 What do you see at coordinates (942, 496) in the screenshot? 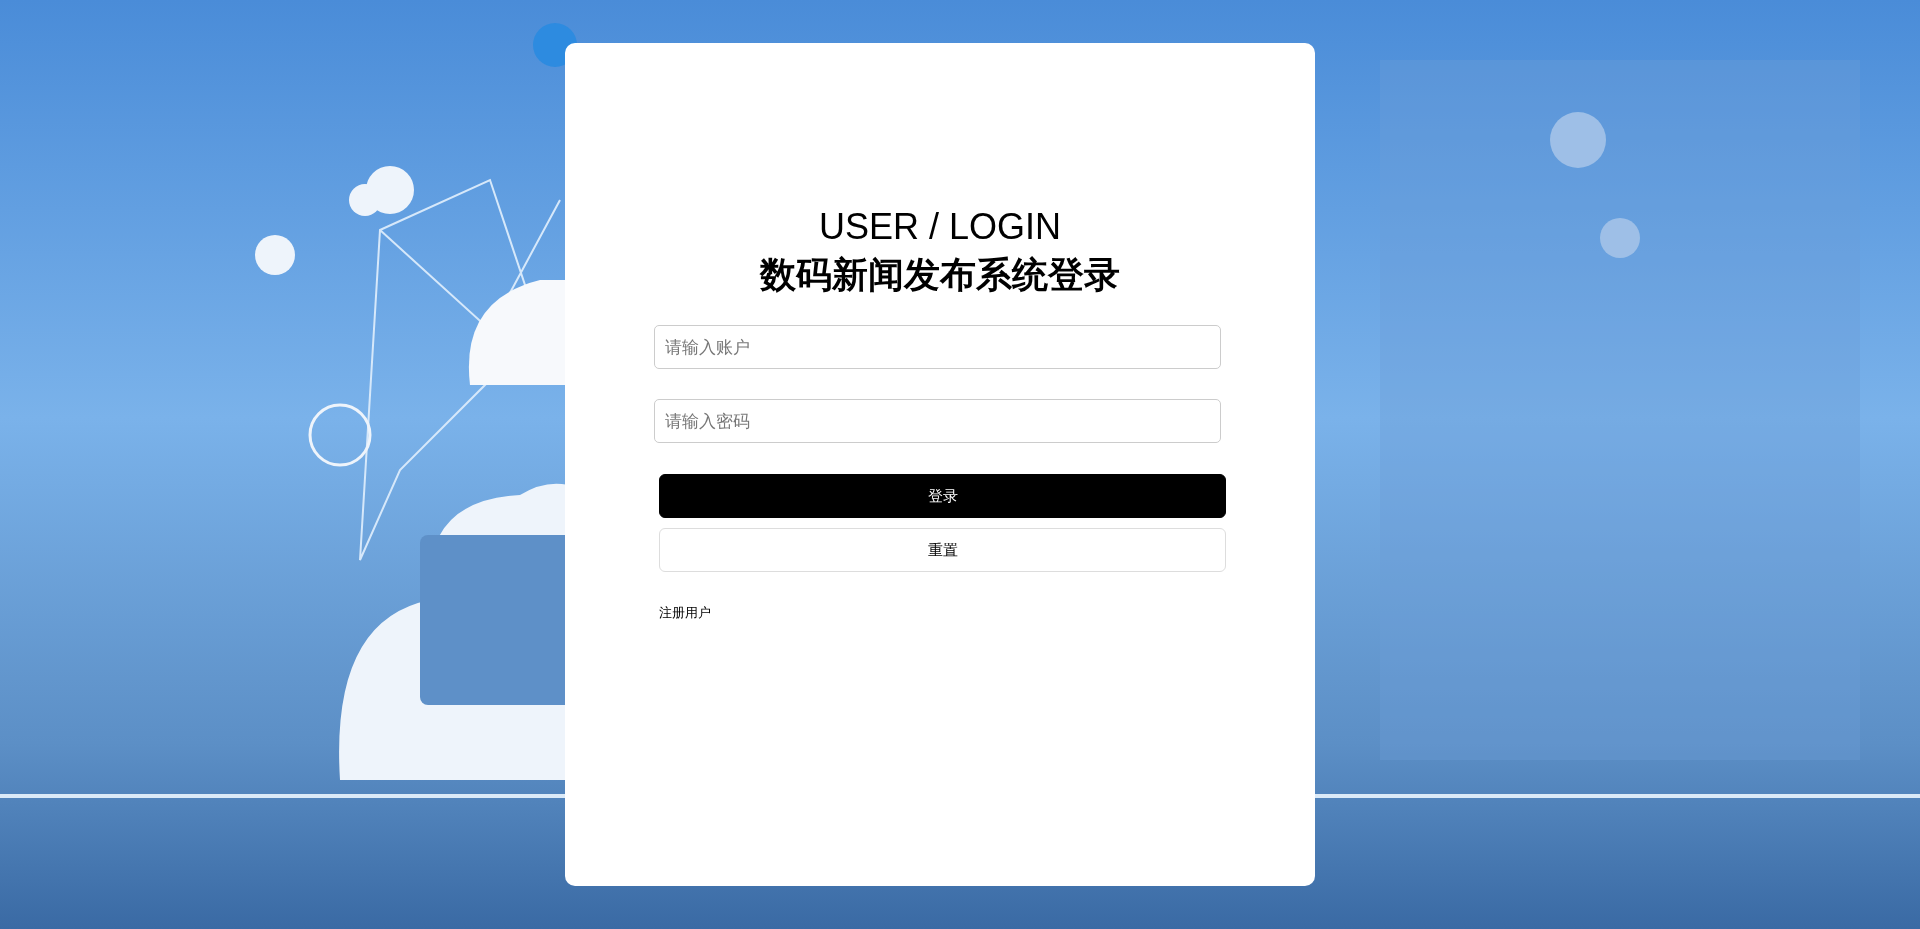
I see `login-button: 登录` at bounding box center [942, 496].